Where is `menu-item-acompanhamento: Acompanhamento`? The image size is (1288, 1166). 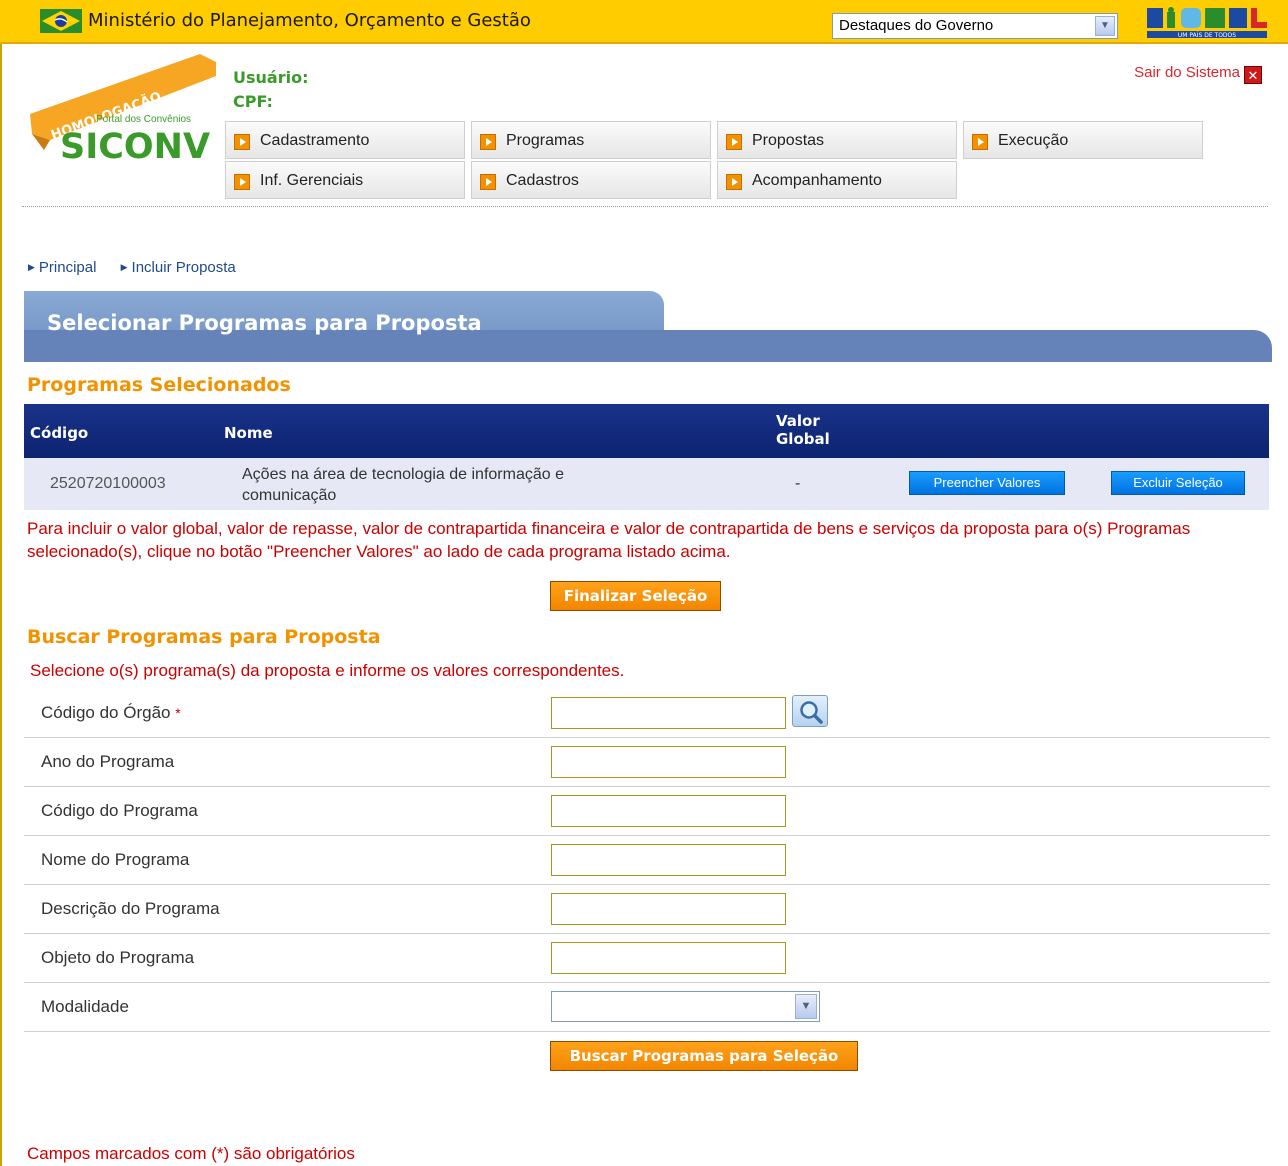 menu-item-acompanhamento: Acompanhamento is located at coordinates (837, 180).